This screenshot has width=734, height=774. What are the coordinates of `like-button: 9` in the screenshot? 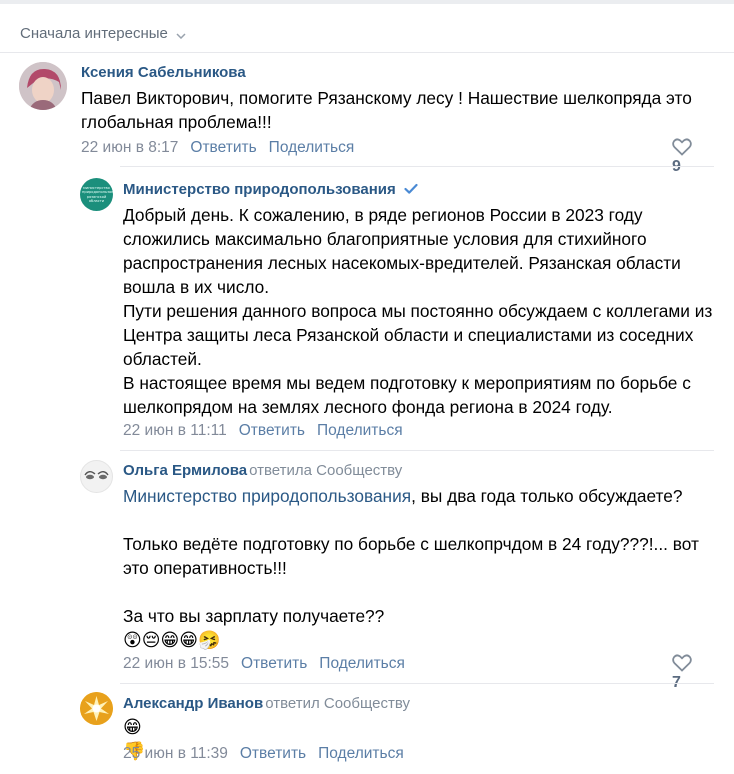 It's located at (684, 157).